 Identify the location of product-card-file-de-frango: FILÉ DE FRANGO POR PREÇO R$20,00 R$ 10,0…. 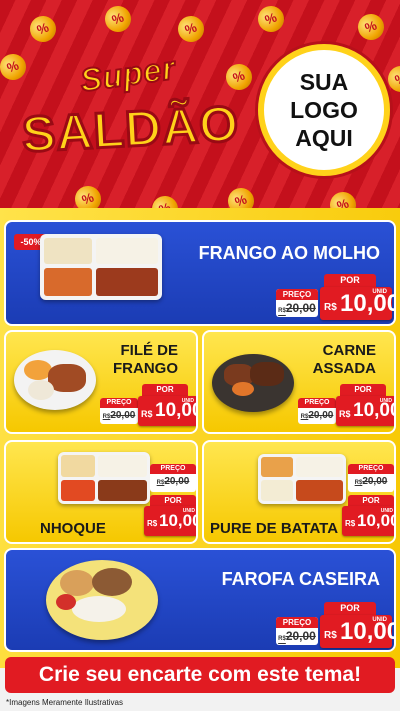
(101, 382).